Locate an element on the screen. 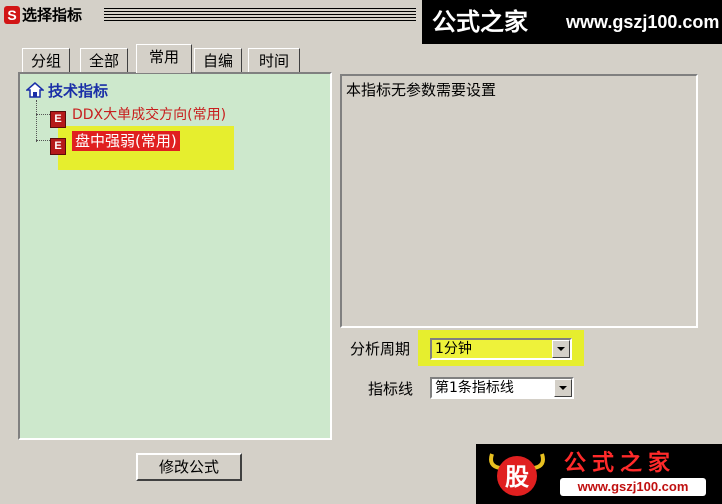  bull-logo-icon: 股 is located at coordinates (517, 474).